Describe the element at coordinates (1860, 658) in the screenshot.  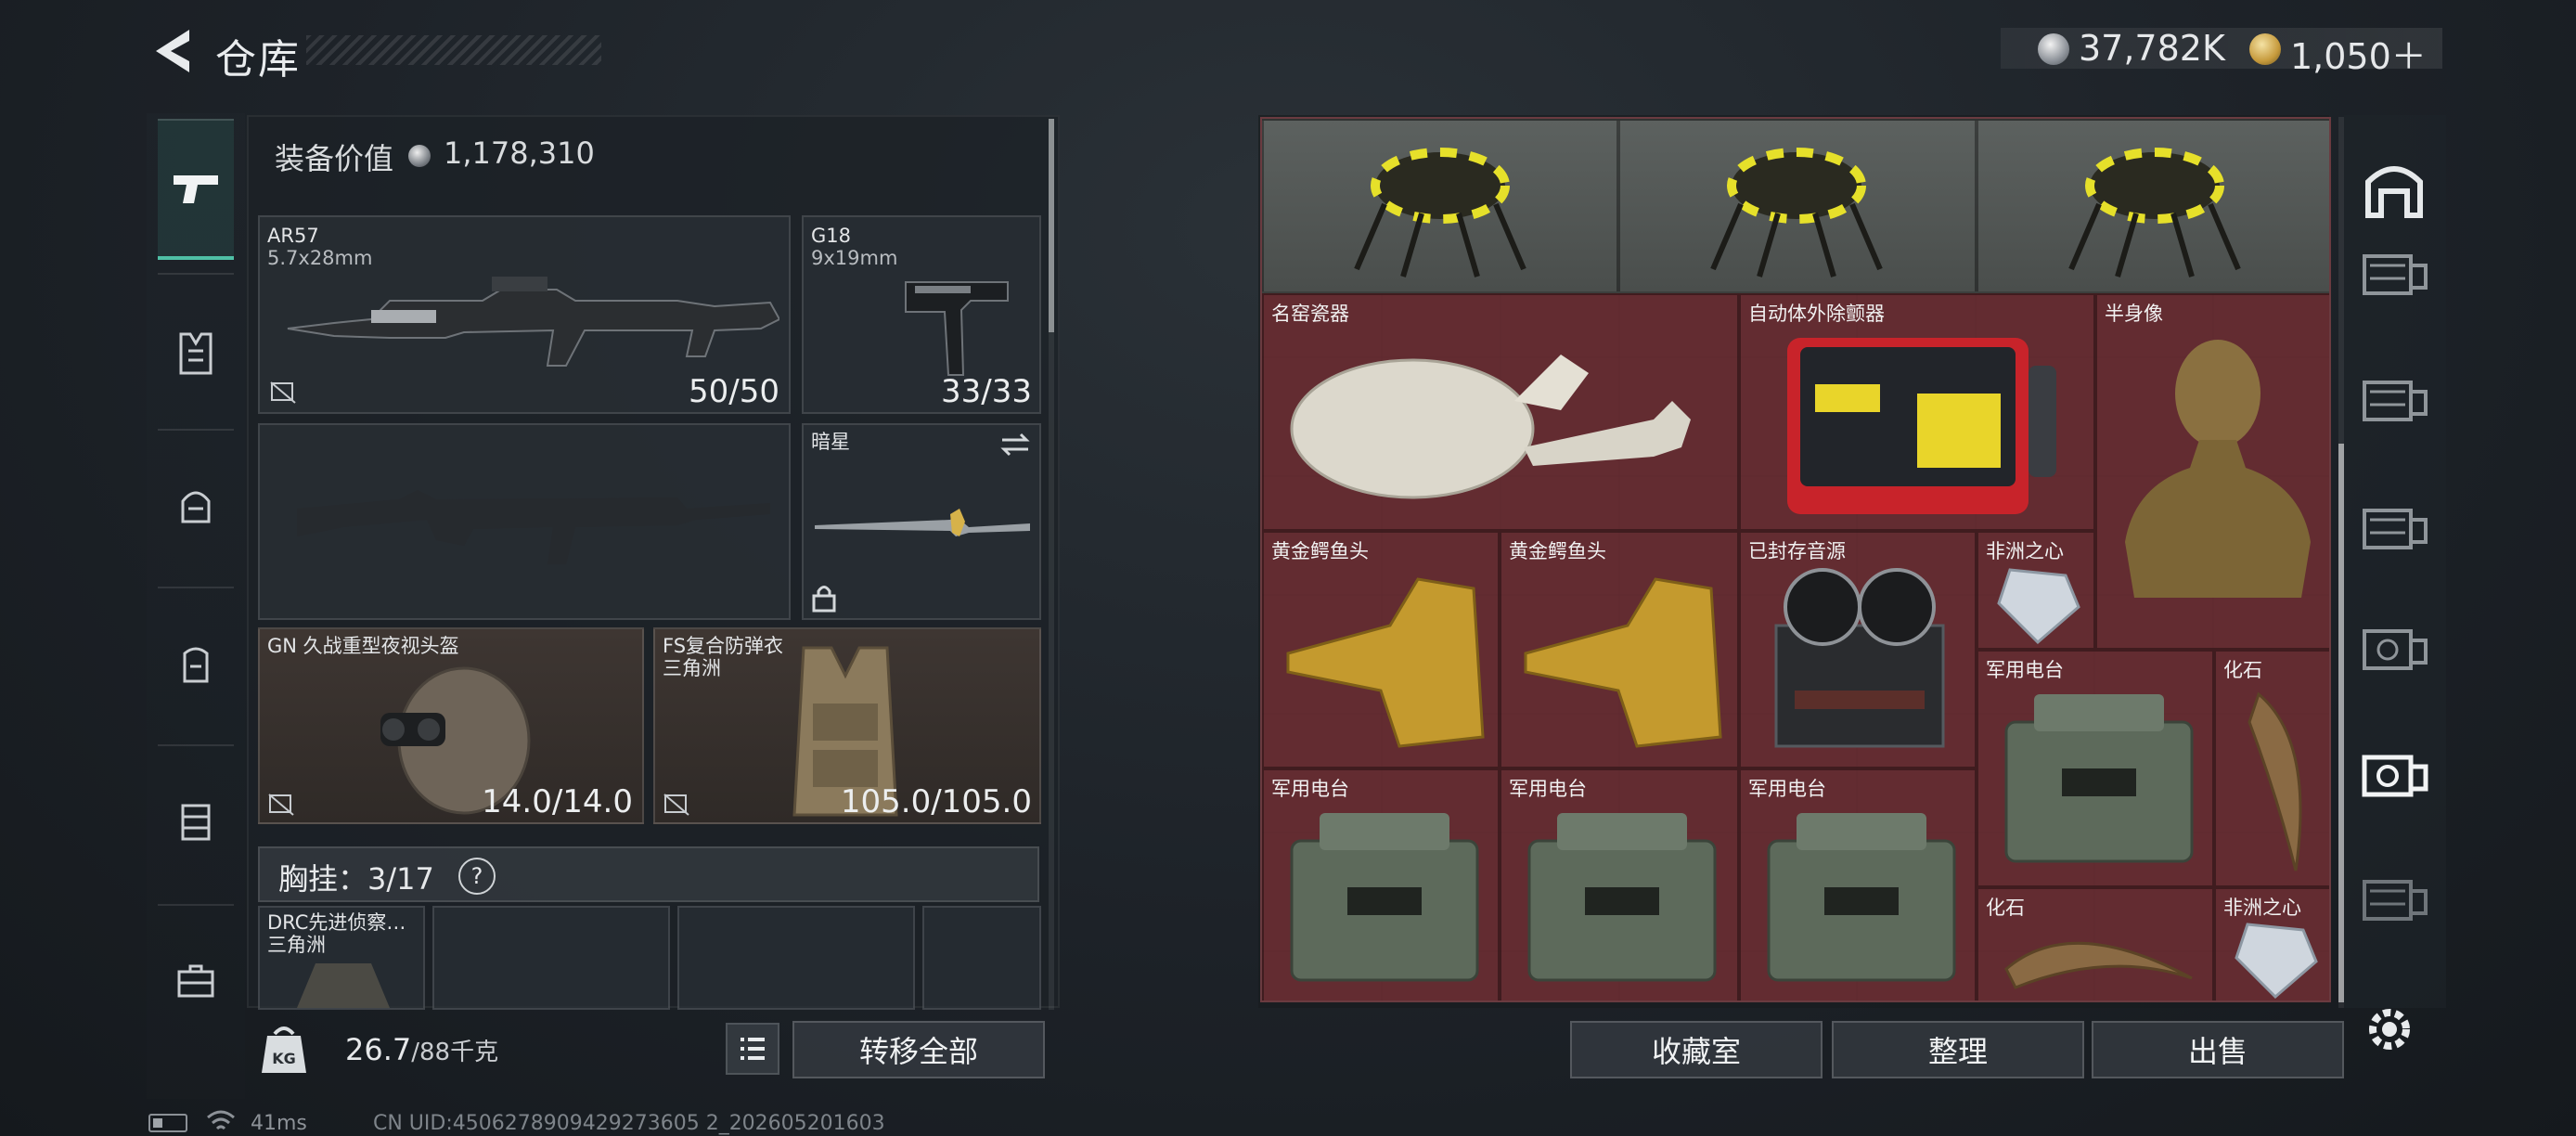
I see `reel-tape-recorder-icon` at that location.